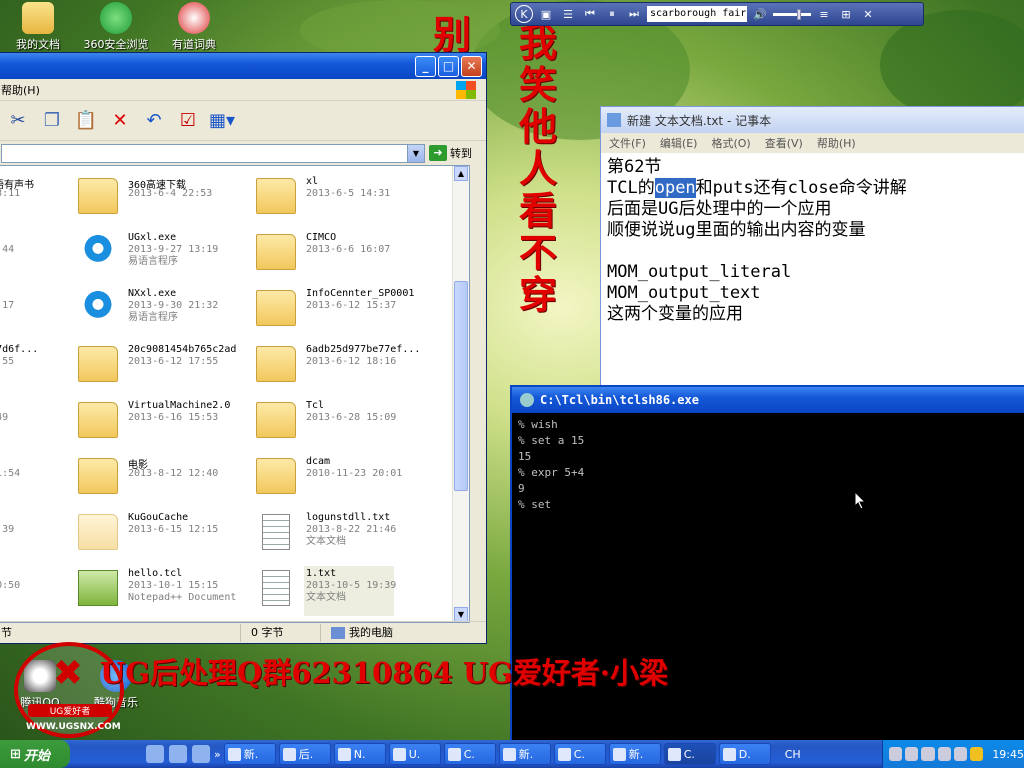 The width and height of the screenshot is (1024, 768). Describe the element at coordinates (448, 66) in the screenshot. I see `maximize-button: □` at that location.